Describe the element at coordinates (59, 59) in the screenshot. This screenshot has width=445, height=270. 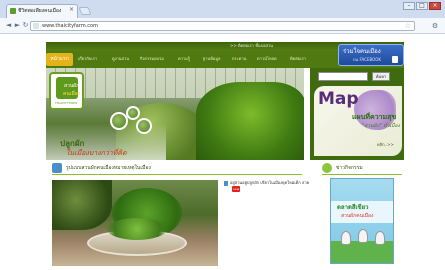
I see `nav-home-button: หน้าแรก` at that location.